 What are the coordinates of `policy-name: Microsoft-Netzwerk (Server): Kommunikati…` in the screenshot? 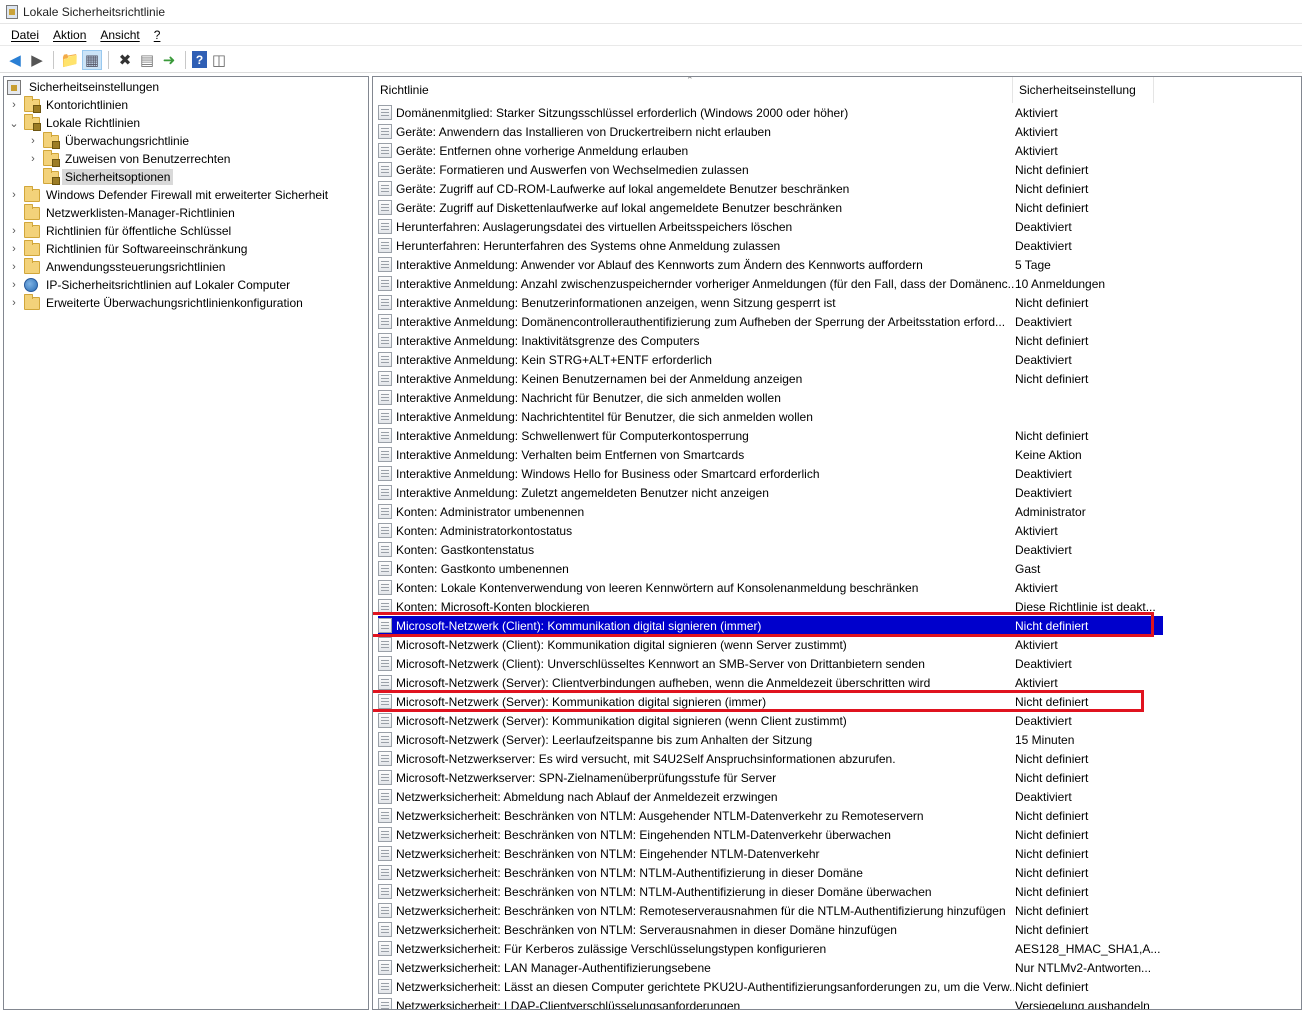 It's located at (581, 701).